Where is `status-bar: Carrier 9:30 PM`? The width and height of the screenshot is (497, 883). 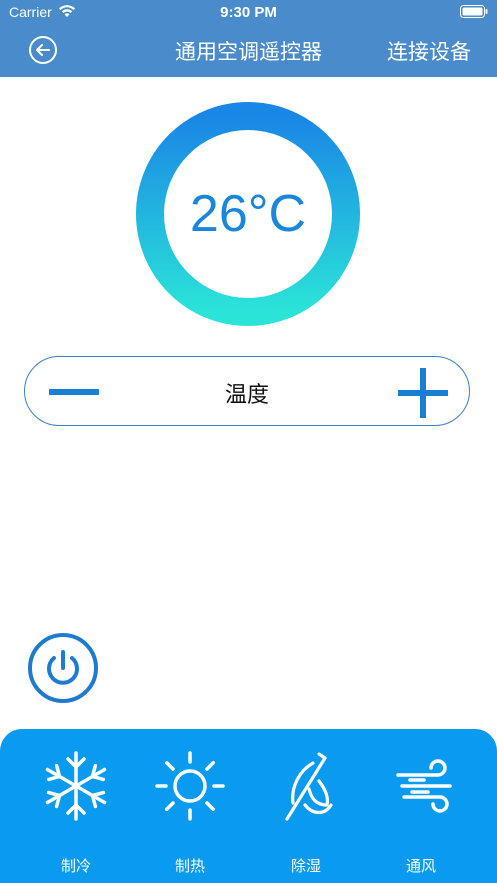
status-bar: Carrier 9:30 PM is located at coordinates (248, 12).